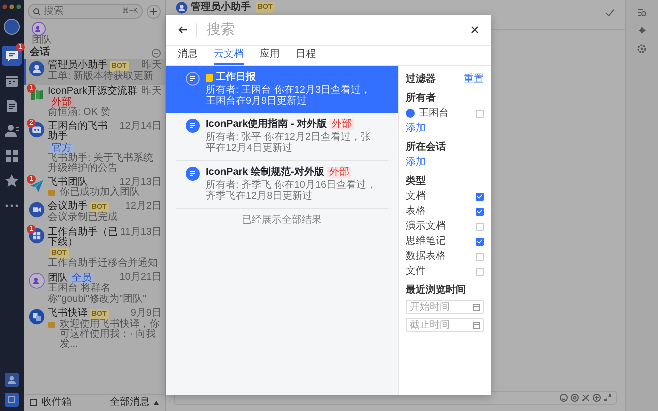  I want to click on result-title: IconPark使用指南 - 对外版, so click(267, 124).